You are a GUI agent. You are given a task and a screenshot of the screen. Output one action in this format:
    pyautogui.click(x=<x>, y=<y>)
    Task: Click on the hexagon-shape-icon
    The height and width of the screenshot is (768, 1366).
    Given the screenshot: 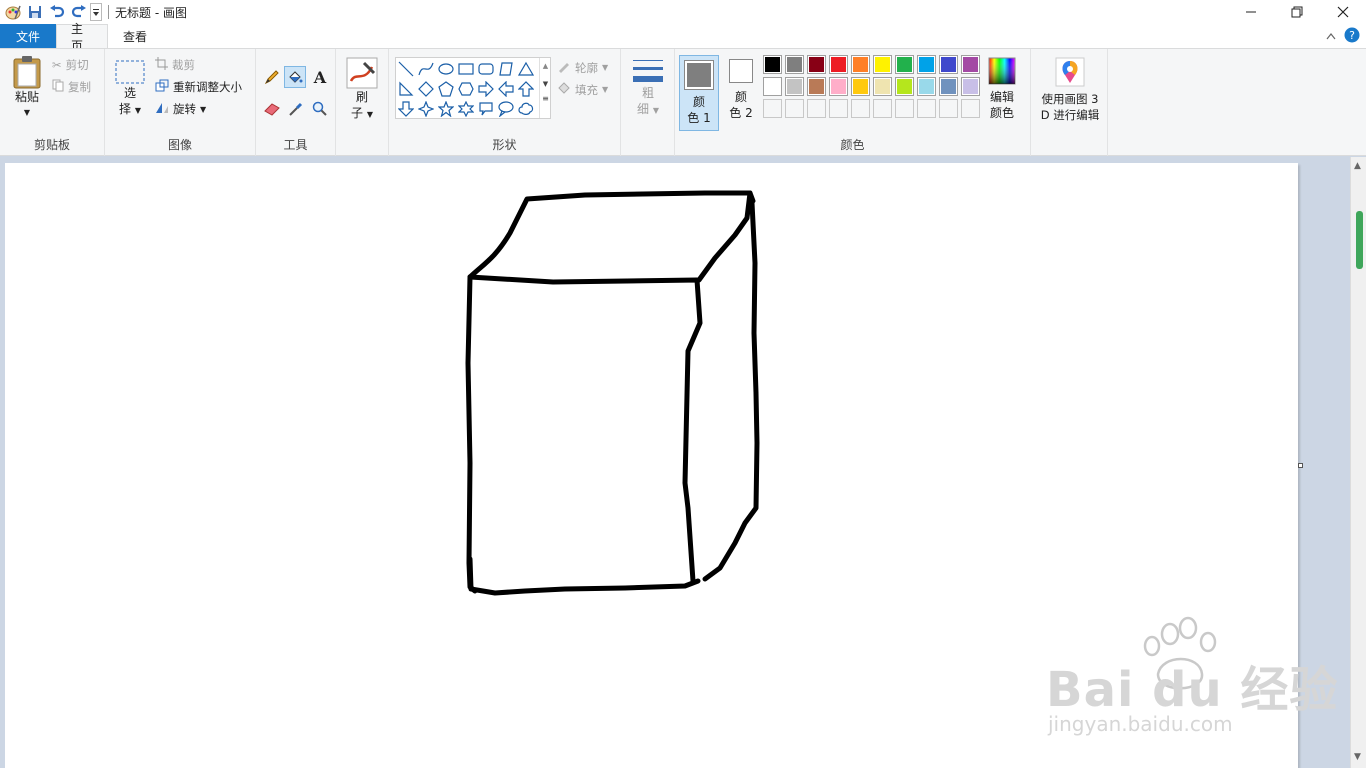 What is the action you would take?
    pyautogui.click(x=466, y=89)
    